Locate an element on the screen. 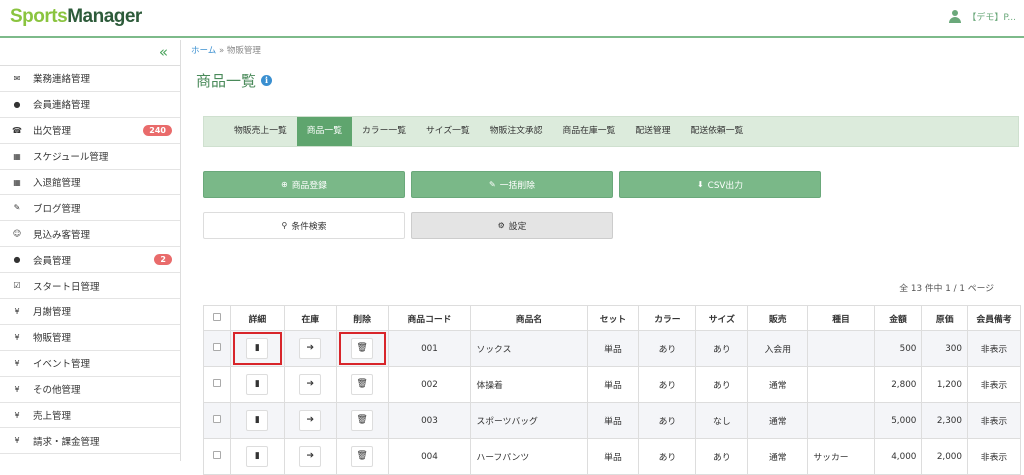  tab-5: 商品在庫一覧 is located at coordinates (589, 131).